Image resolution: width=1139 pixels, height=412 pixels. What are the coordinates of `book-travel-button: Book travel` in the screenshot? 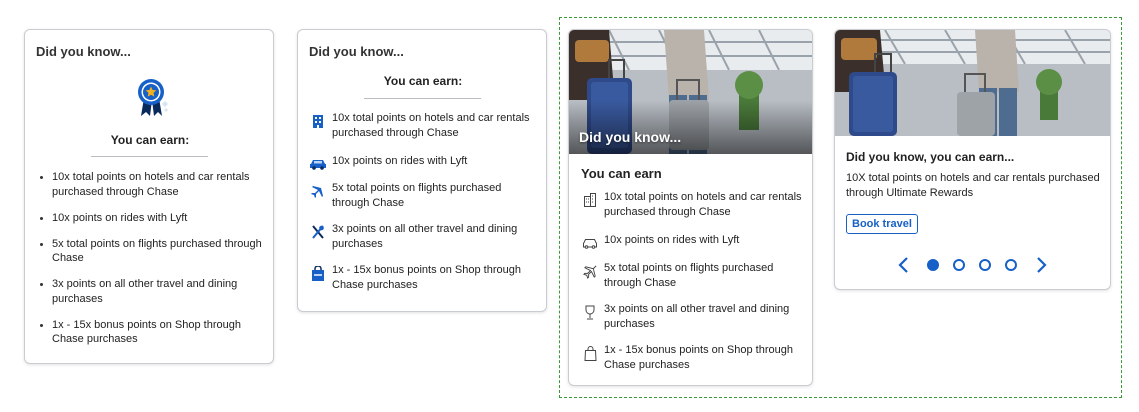 It's located at (882, 224).